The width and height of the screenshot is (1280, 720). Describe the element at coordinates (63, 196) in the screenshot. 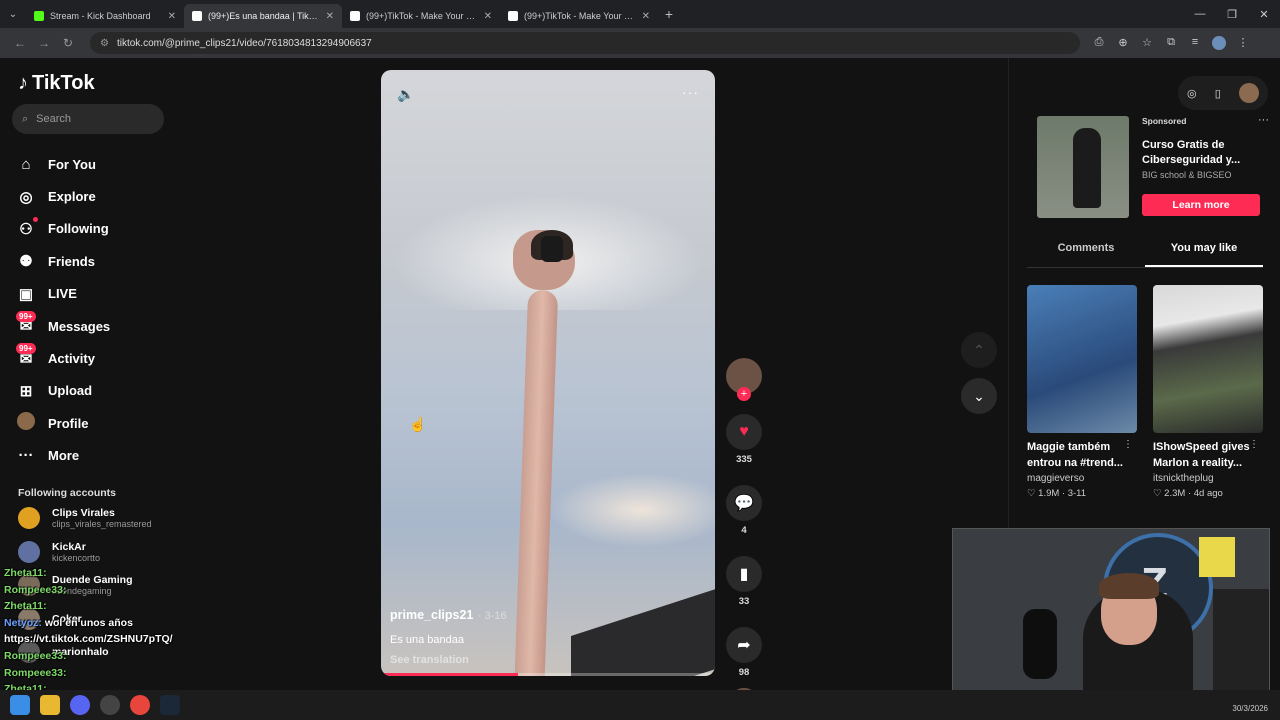

I see `sidebar-item-explore: ◎ Explore` at that location.